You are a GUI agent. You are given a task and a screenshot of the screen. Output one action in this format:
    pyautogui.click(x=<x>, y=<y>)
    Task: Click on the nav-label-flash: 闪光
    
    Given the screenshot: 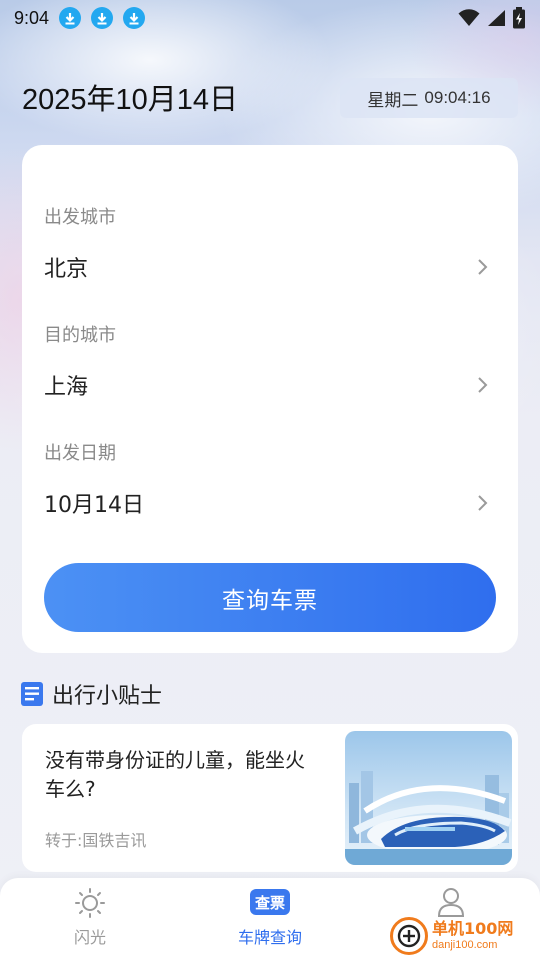 What is the action you would take?
    pyautogui.click(x=89, y=937)
    